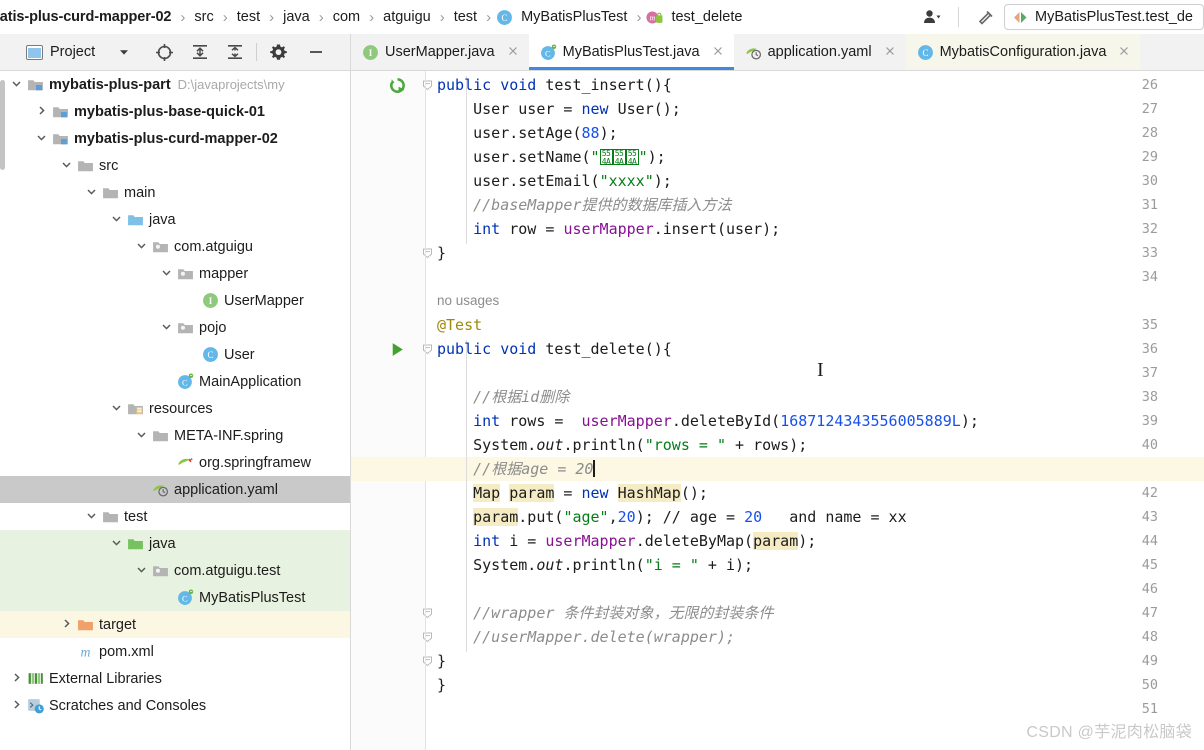 This screenshot has height=750, width=1204. I want to click on breadcrumb-item-test-delete: m test_delete, so click(696, 17).